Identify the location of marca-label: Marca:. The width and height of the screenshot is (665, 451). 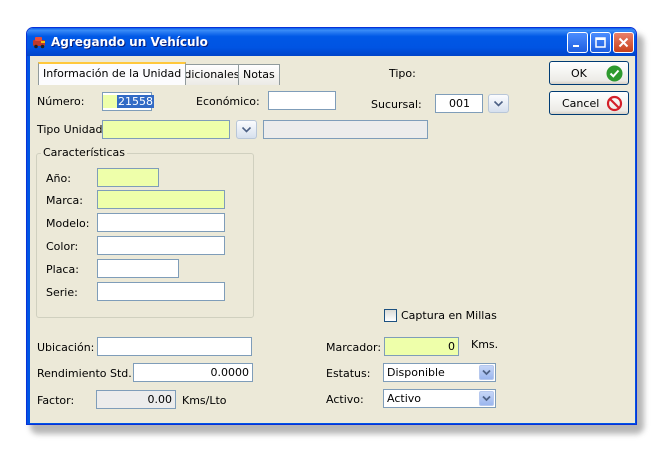
(65, 200).